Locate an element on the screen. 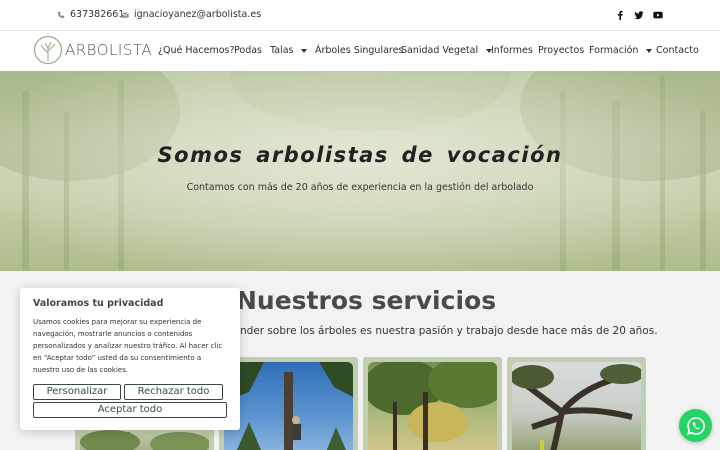 Image resolution: width=720 pixels, height=450 pixels. accept-all-button: Aceptar todo is located at coordinates (130, 410).